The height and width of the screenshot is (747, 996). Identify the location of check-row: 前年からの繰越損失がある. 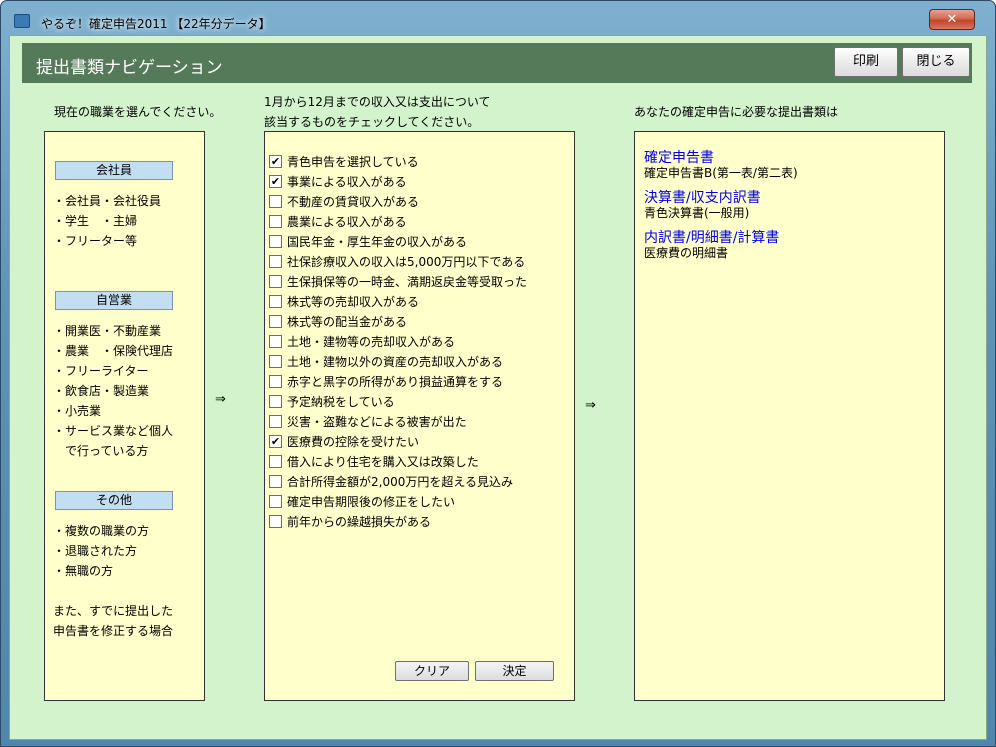
(398, 521).